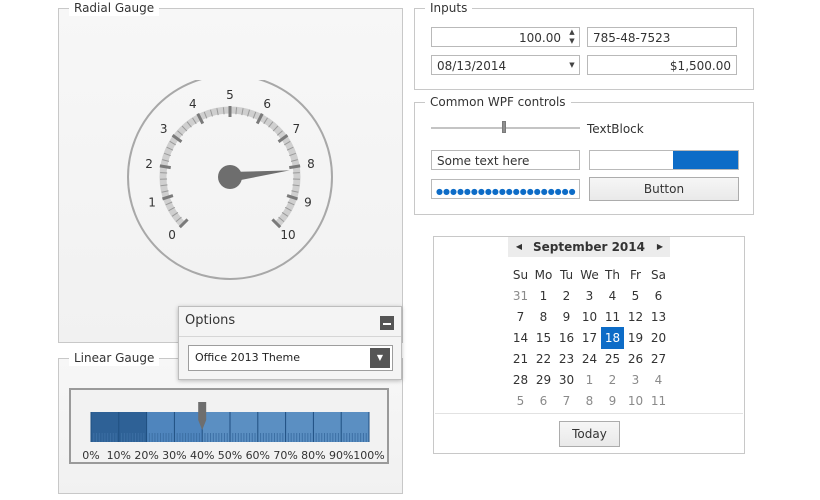  What do you see at coordinates (174, 455) in the screenshot?
I see `linear-tick-label: 30%` at bounding box center [174, 455].